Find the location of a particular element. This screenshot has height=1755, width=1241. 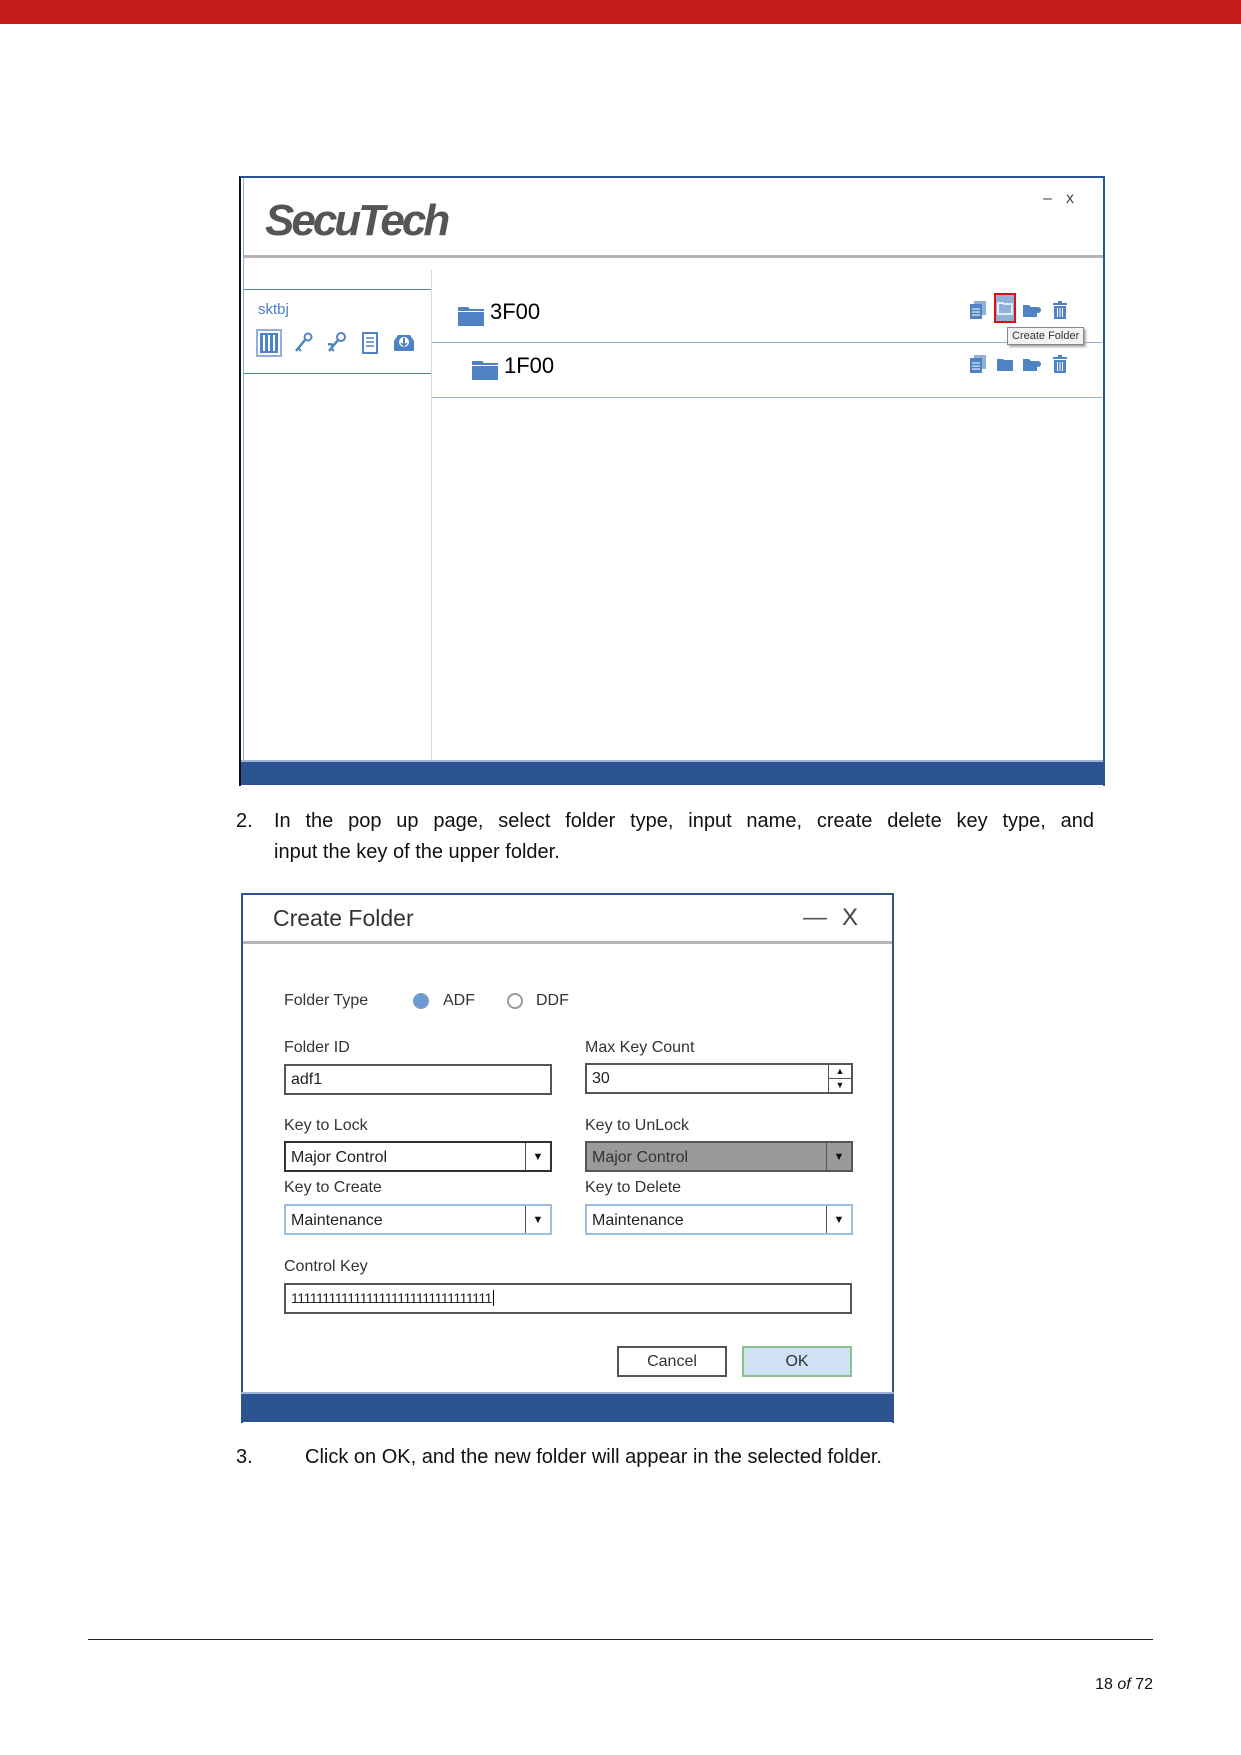

sidebar-splitter is located at coordinates (431, 515).